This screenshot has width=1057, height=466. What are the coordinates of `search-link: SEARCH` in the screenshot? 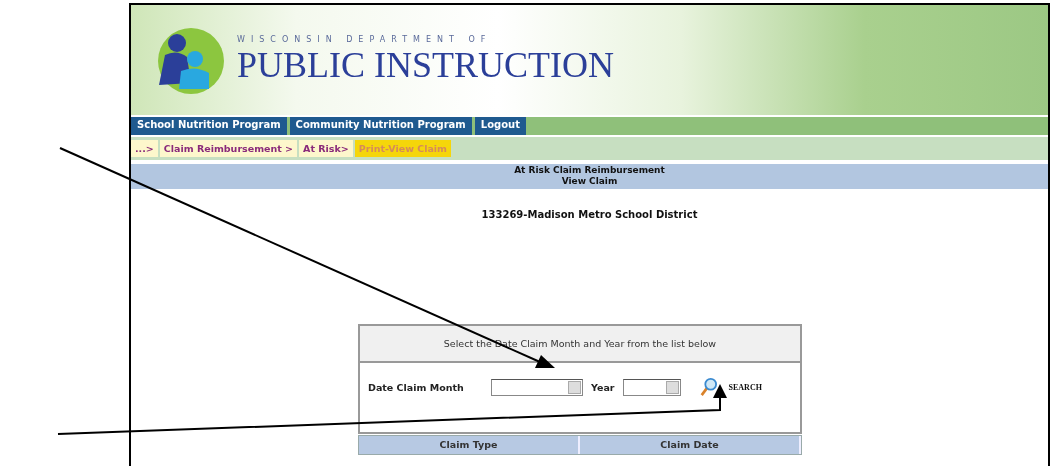 It's located at (745, 387).